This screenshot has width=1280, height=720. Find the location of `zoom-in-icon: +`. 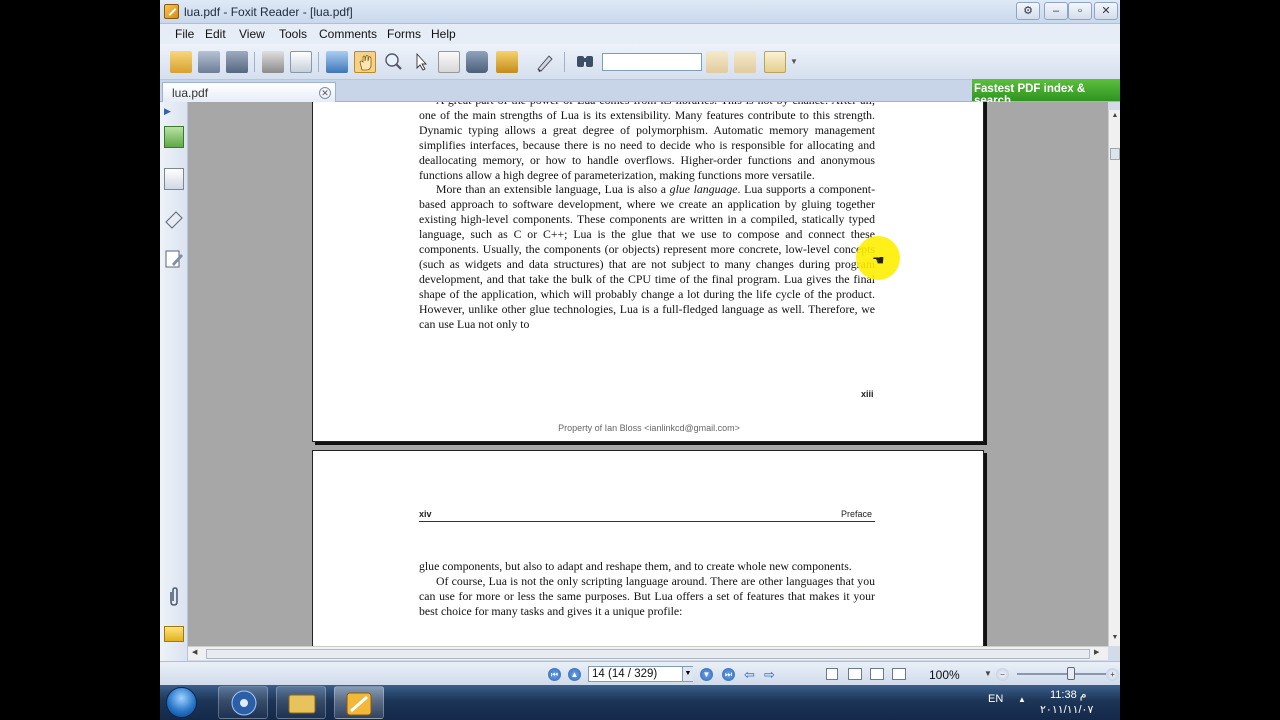

zoom-in-icon: + is located at coordinates (1112, 674).